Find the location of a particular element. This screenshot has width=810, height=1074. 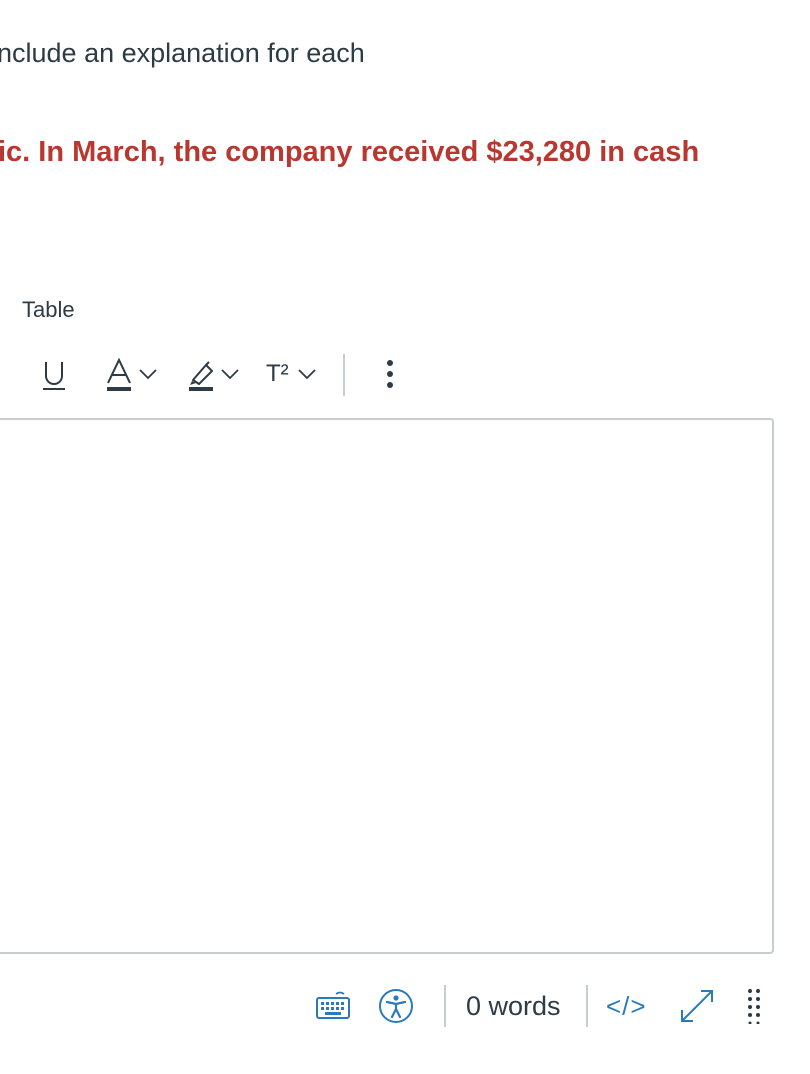

keyboard-icon is located at coordinates (333, 1005).